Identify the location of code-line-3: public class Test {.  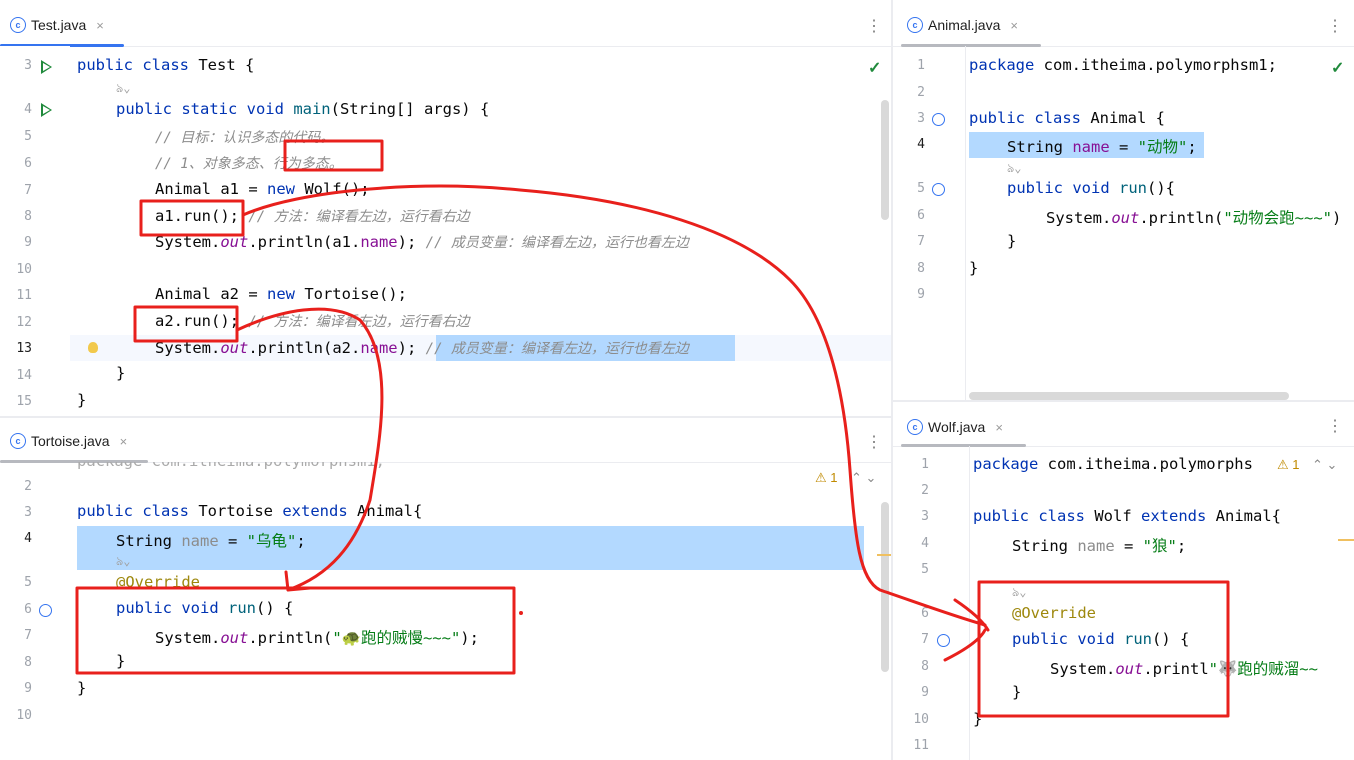
(166, 65).